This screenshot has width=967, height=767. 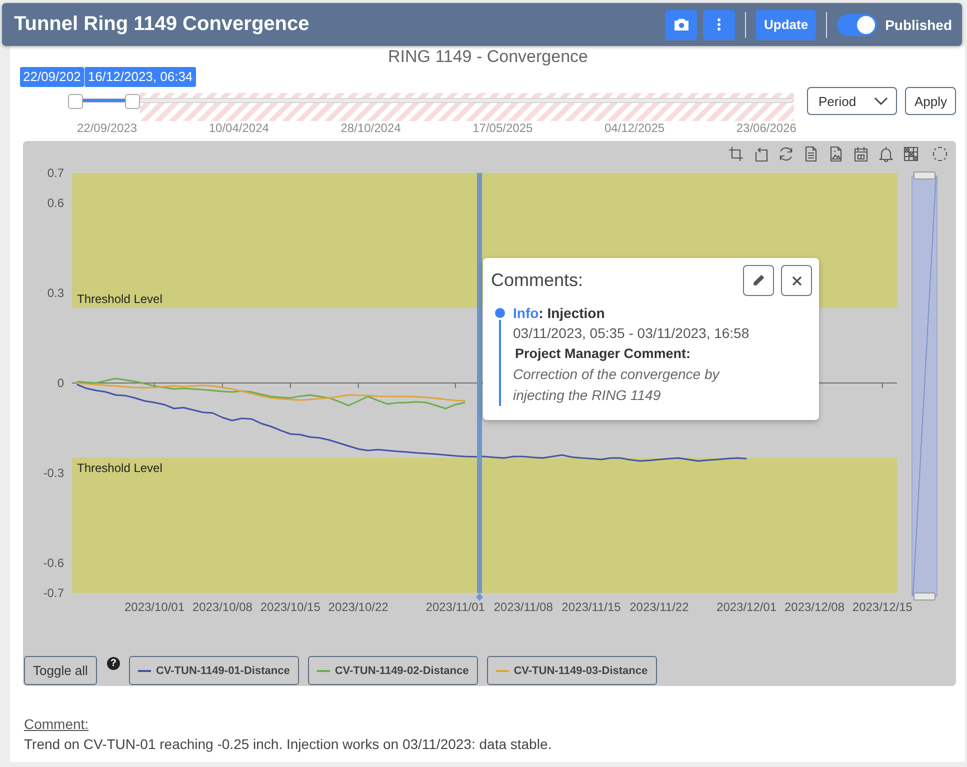 I want to click on date-tooltip: 16/12/2023, 06:34, so click(x=140, y=77).